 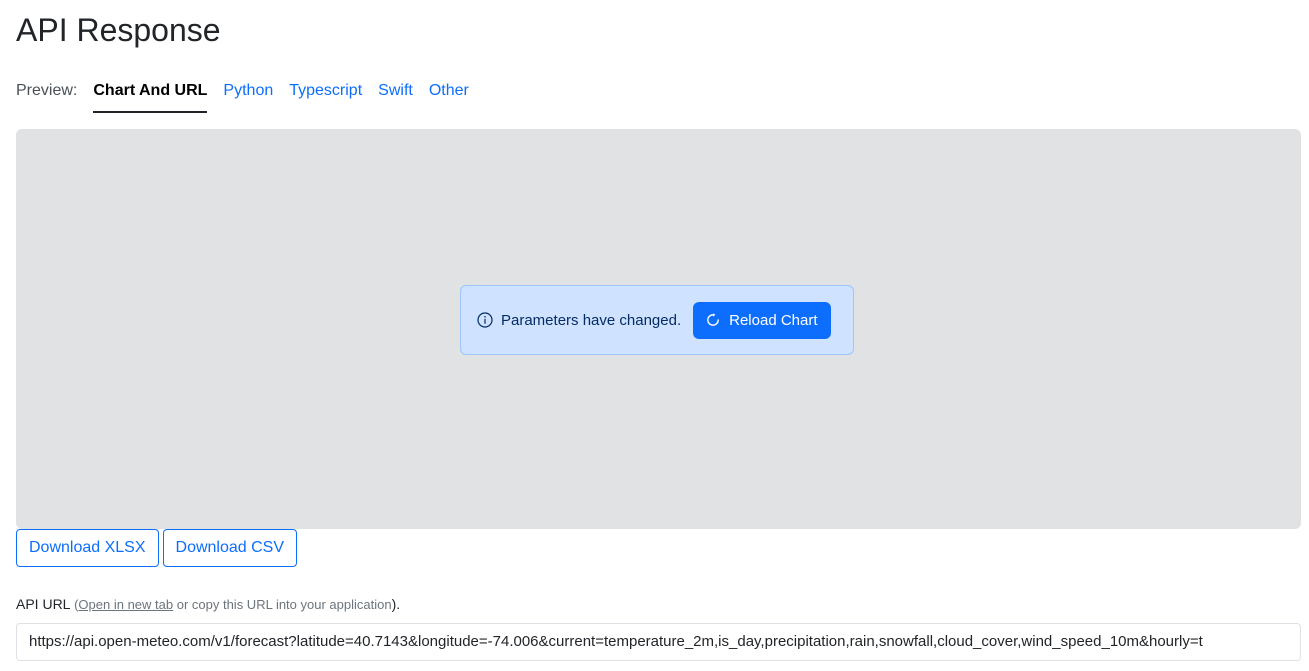 What do you see at coordinates (150, 95) in the screenshot?
I see `tab-chart-and-url: Chart And URL` at bounding box center [150, 95].